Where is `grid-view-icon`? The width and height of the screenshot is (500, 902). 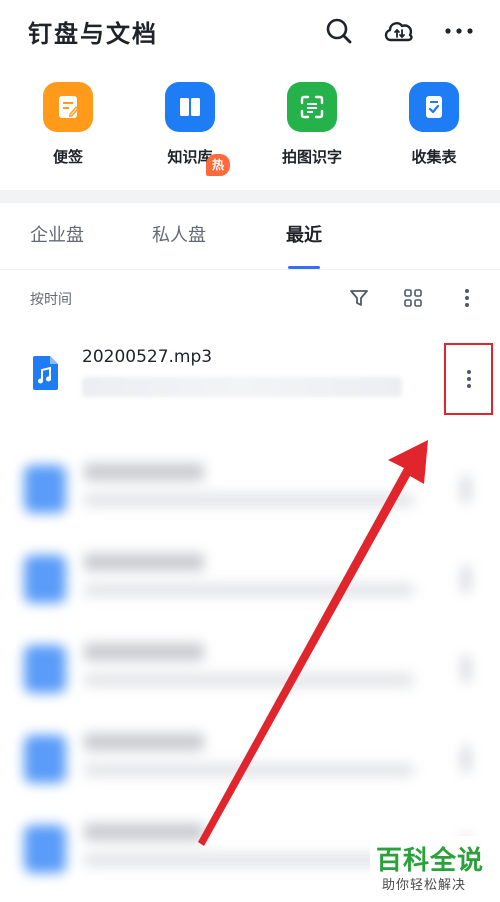
grid-view-icon is located at coordinates (413, 298).